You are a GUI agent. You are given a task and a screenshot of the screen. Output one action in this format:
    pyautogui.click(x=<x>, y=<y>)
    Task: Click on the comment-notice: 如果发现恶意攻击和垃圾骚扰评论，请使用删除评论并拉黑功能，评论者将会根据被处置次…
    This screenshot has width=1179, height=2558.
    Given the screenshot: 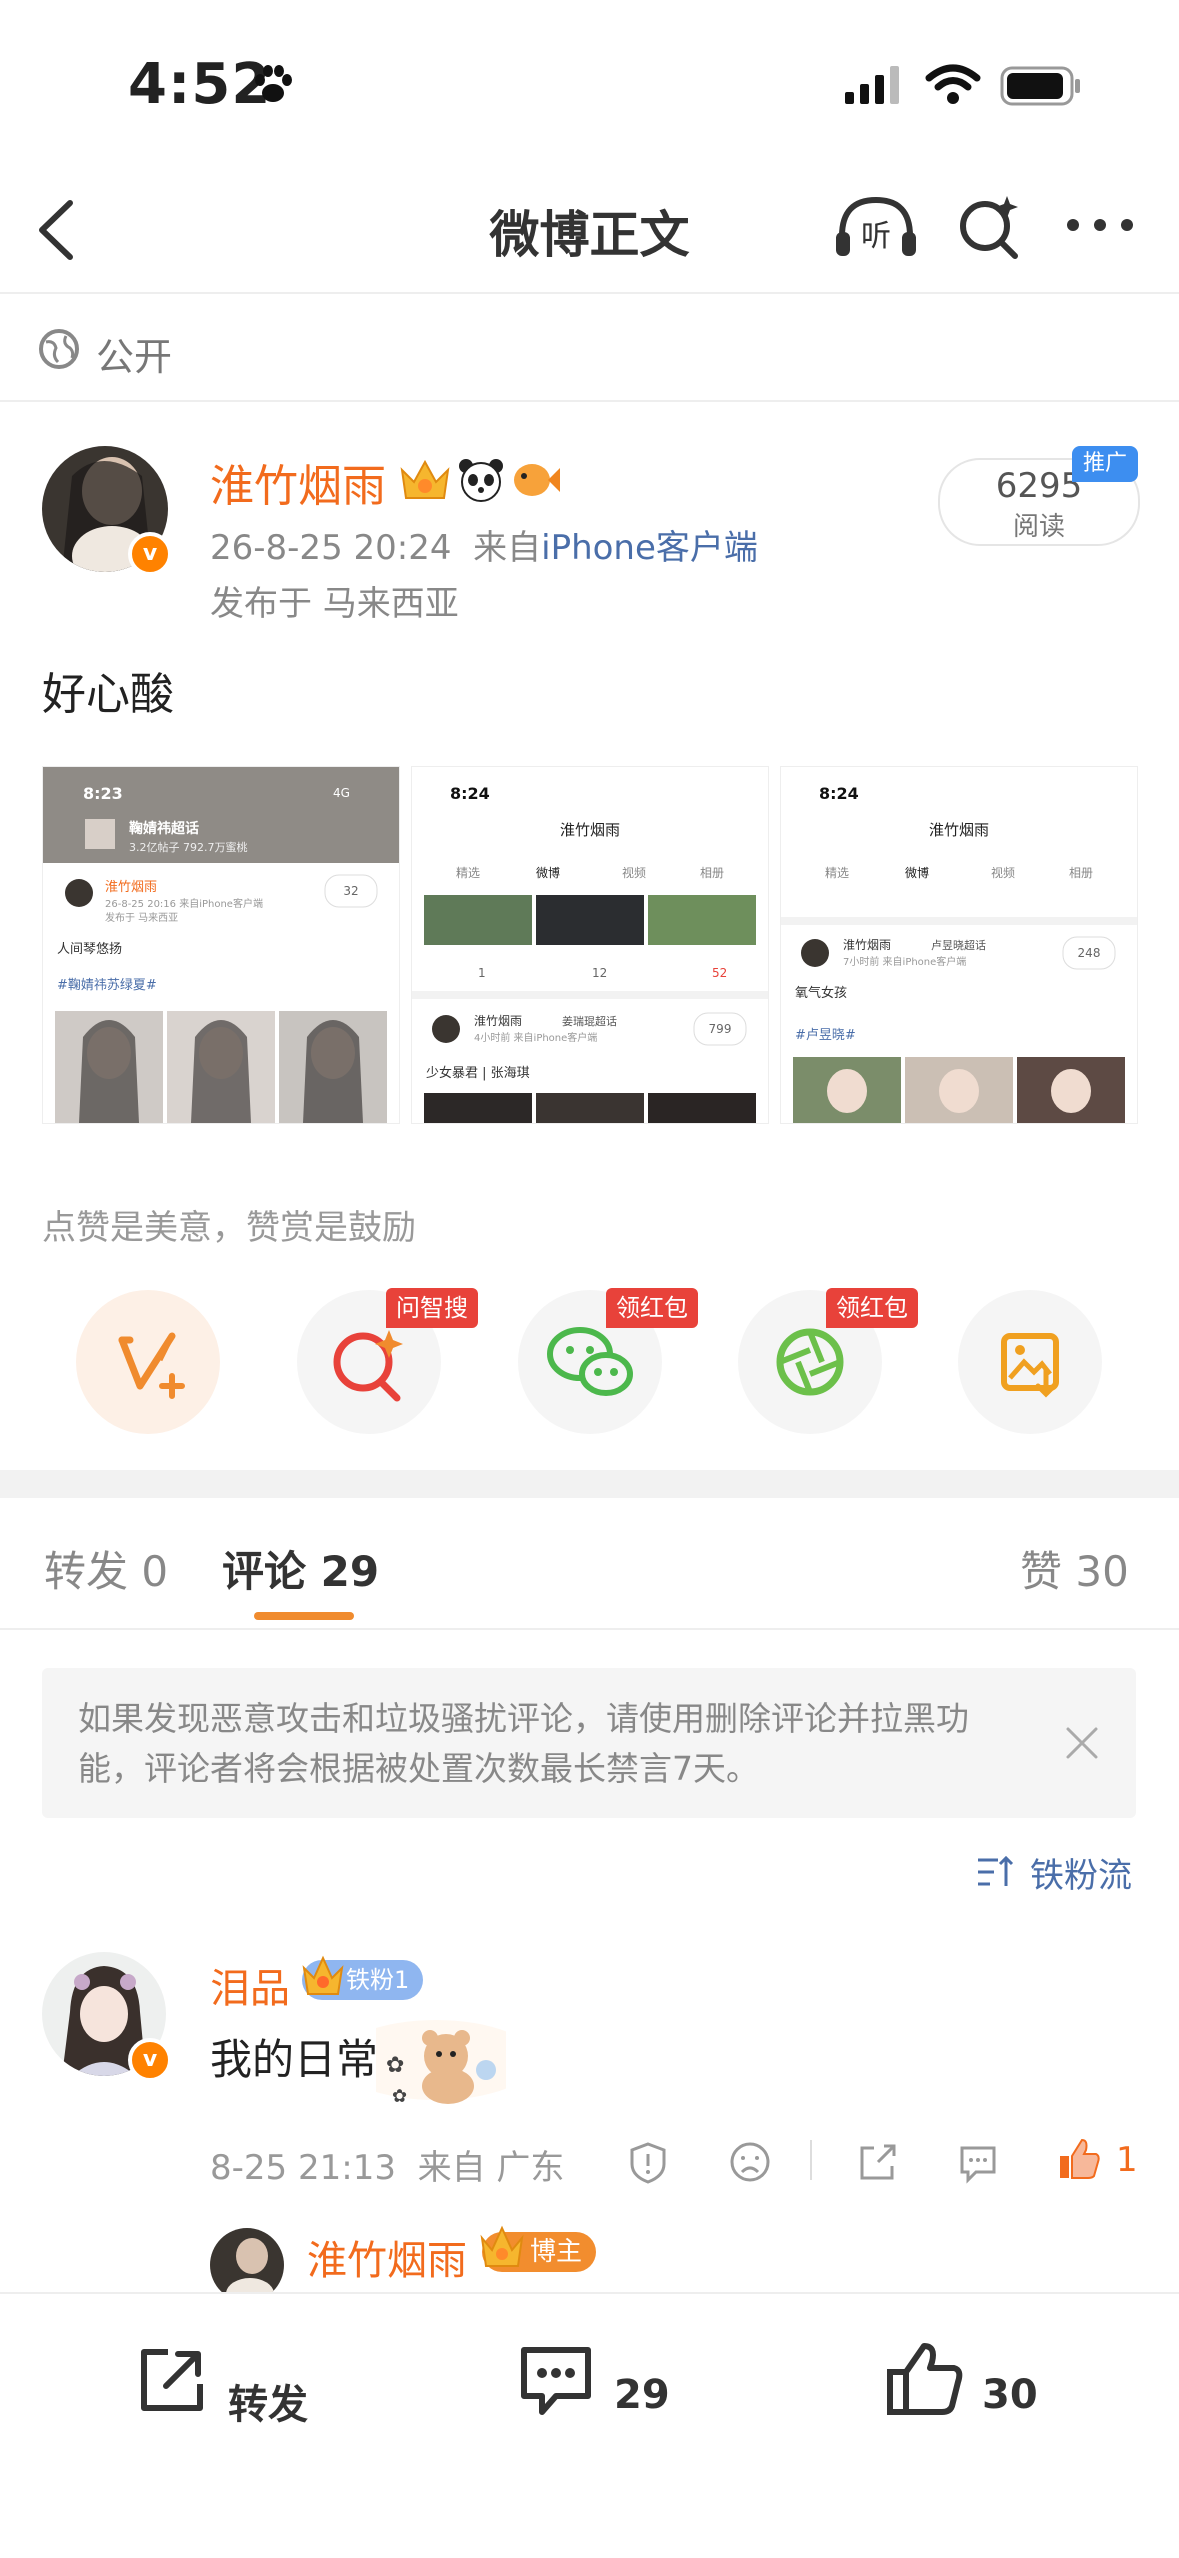 What is the action you would take?
    pyautogui.click(x=589, y=1743)
    